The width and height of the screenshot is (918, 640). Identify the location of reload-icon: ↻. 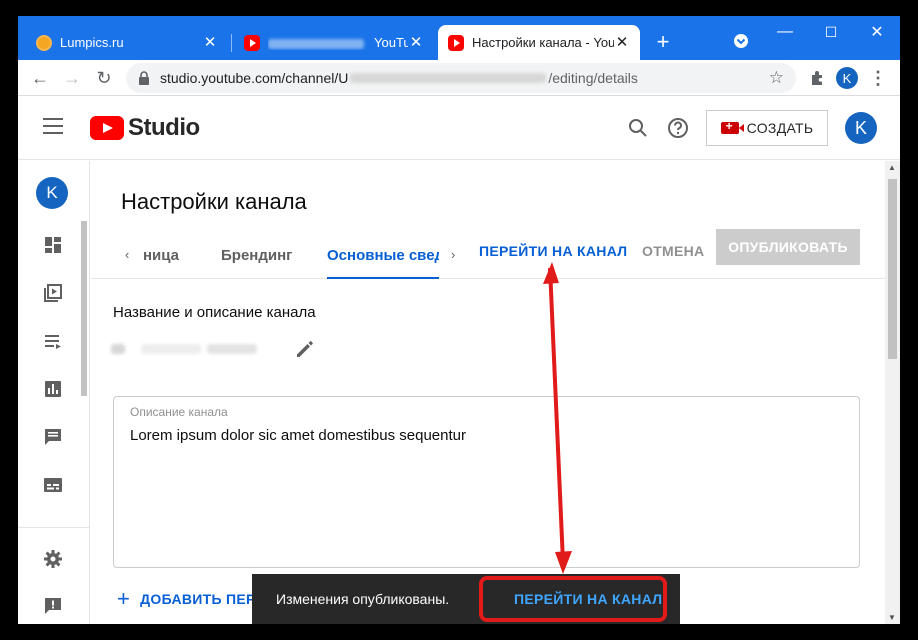
(104, 77).